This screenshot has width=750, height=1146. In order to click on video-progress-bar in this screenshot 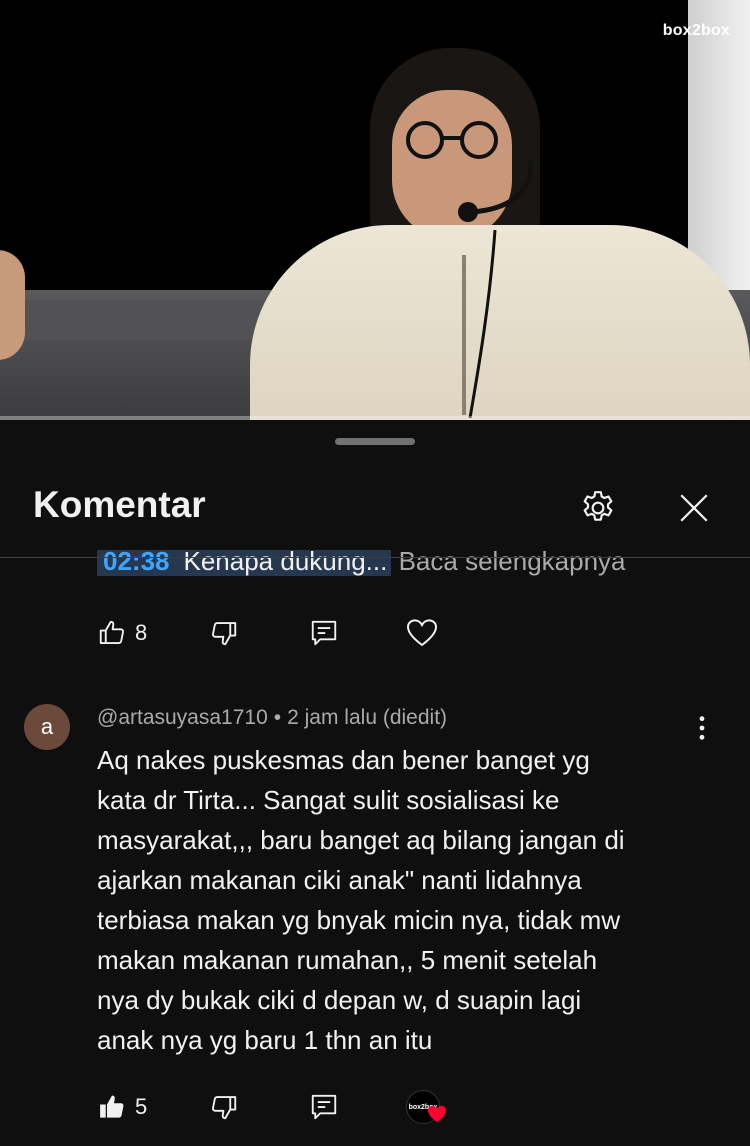, I will do `click(375, 418)`.